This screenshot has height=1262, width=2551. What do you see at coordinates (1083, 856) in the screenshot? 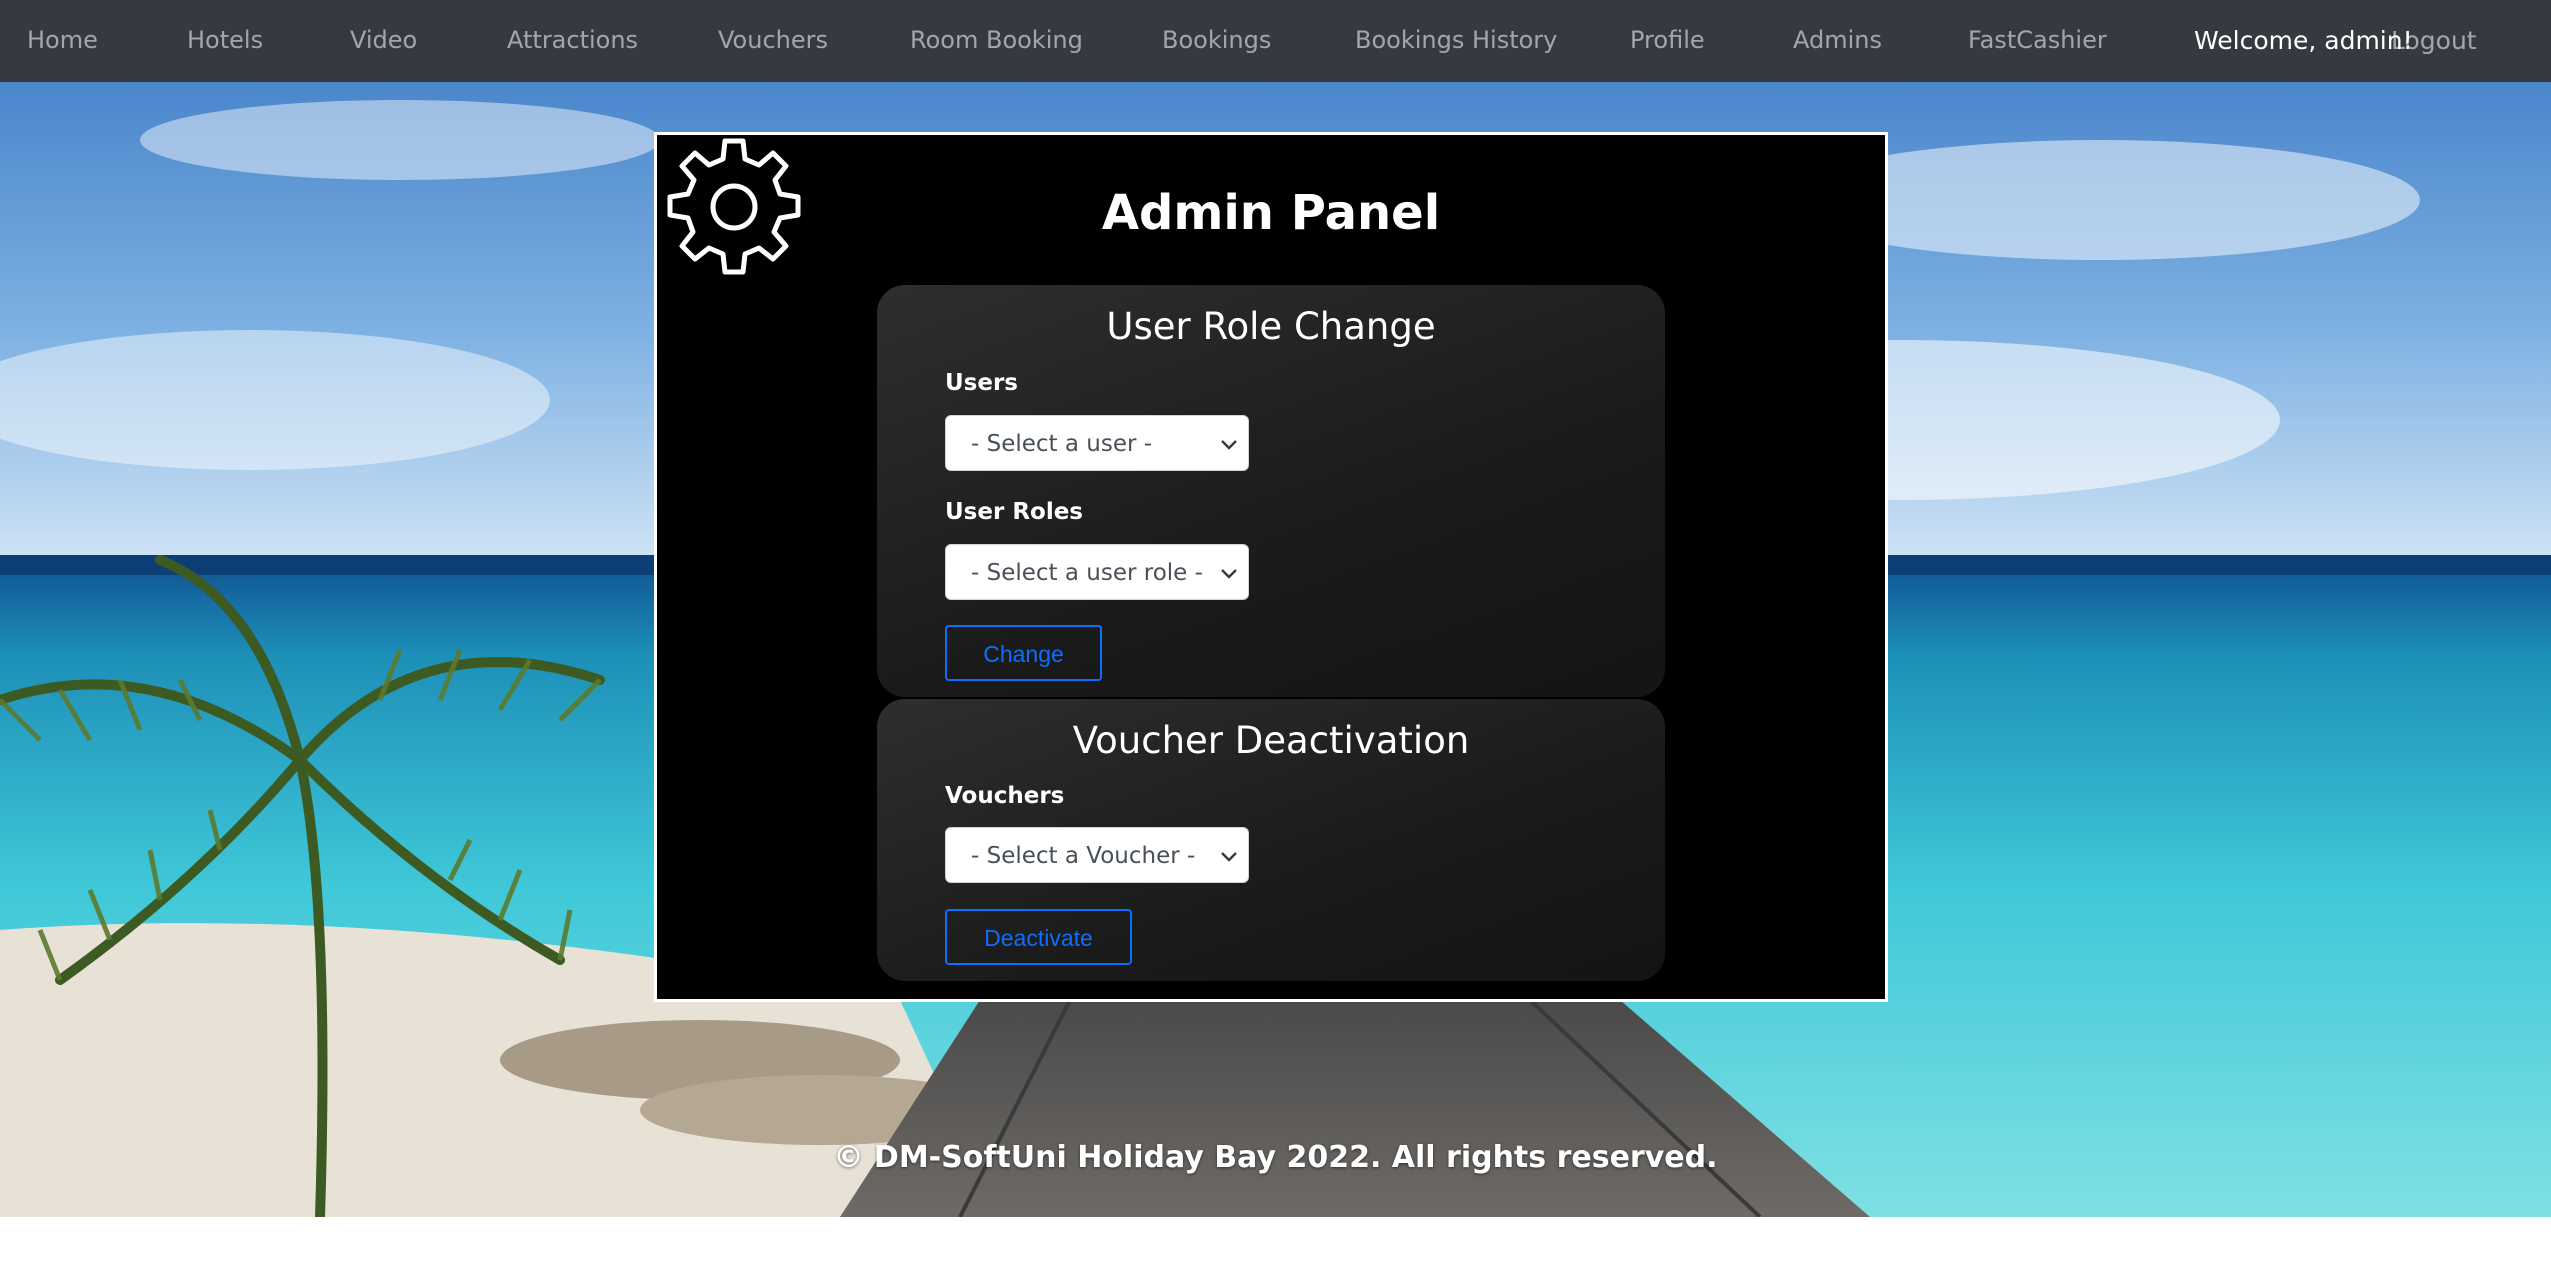
I see `vouchers-select-value: - Select a Voucher -` at bounding box center [1083, 856].